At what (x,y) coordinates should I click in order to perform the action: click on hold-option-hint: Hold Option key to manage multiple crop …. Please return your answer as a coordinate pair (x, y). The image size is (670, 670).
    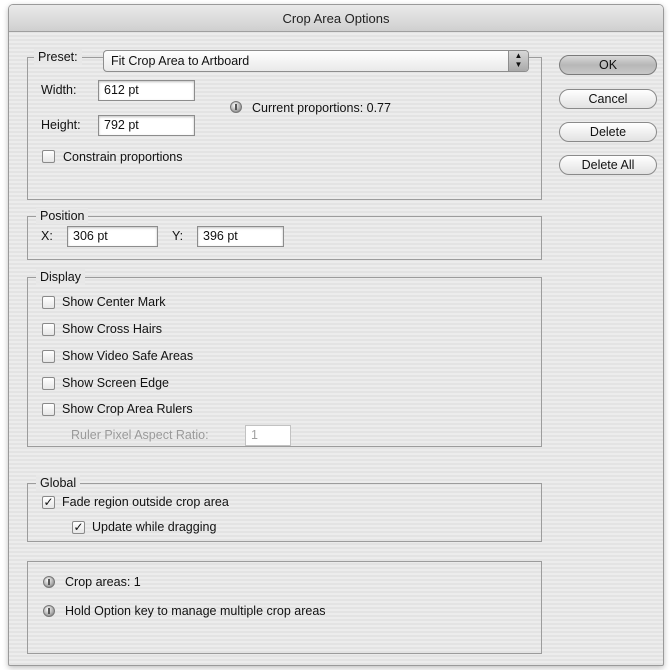
    Looking at the image, I should click on (195, 611).